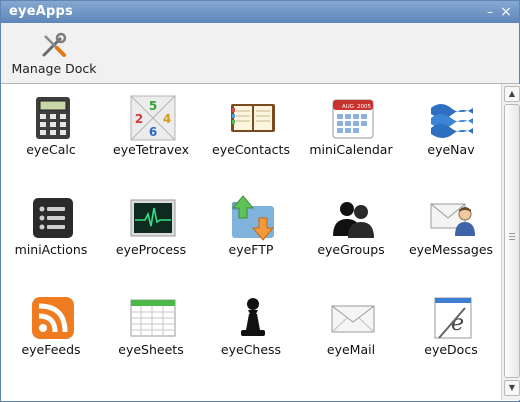  Describe the element at coordinates (364, 107) in the screenshot. I see `calendar-year: 2005` at that location.